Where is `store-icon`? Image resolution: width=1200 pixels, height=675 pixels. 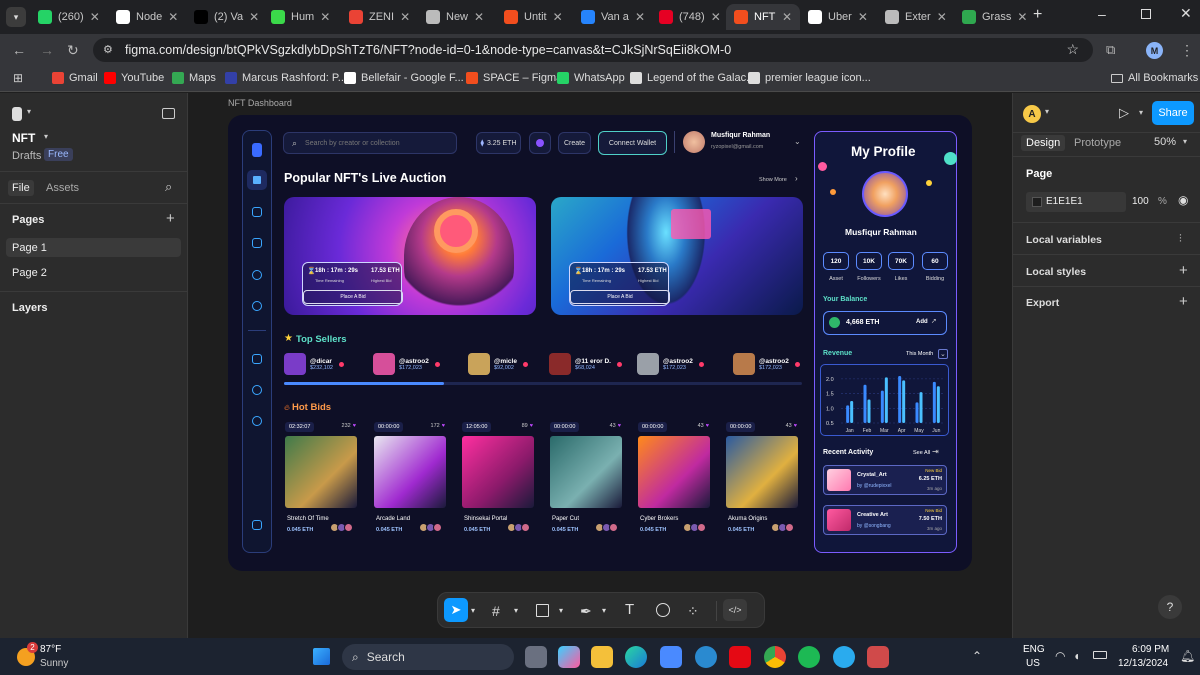
store-icon is located at coordinates (671, 657).